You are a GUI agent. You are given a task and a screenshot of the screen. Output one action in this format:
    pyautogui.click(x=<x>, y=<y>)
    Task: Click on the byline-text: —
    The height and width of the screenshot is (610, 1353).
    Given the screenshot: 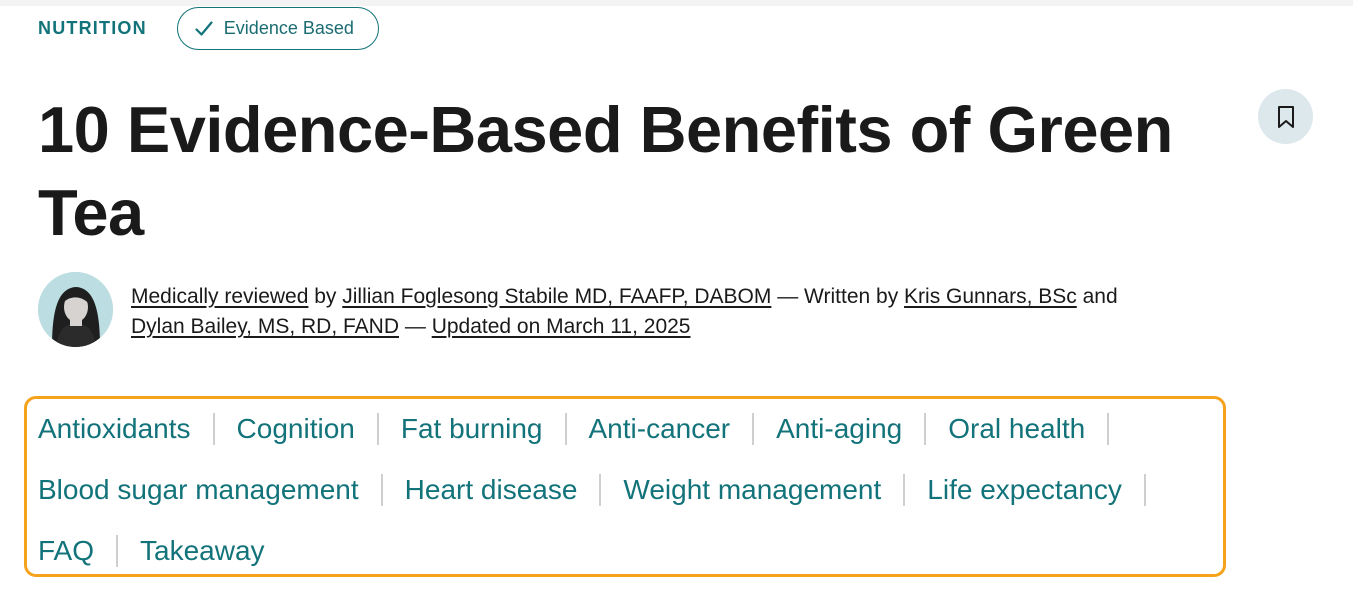 What is the action you would take?
    pyautogui.click(x=415, y=326)
    